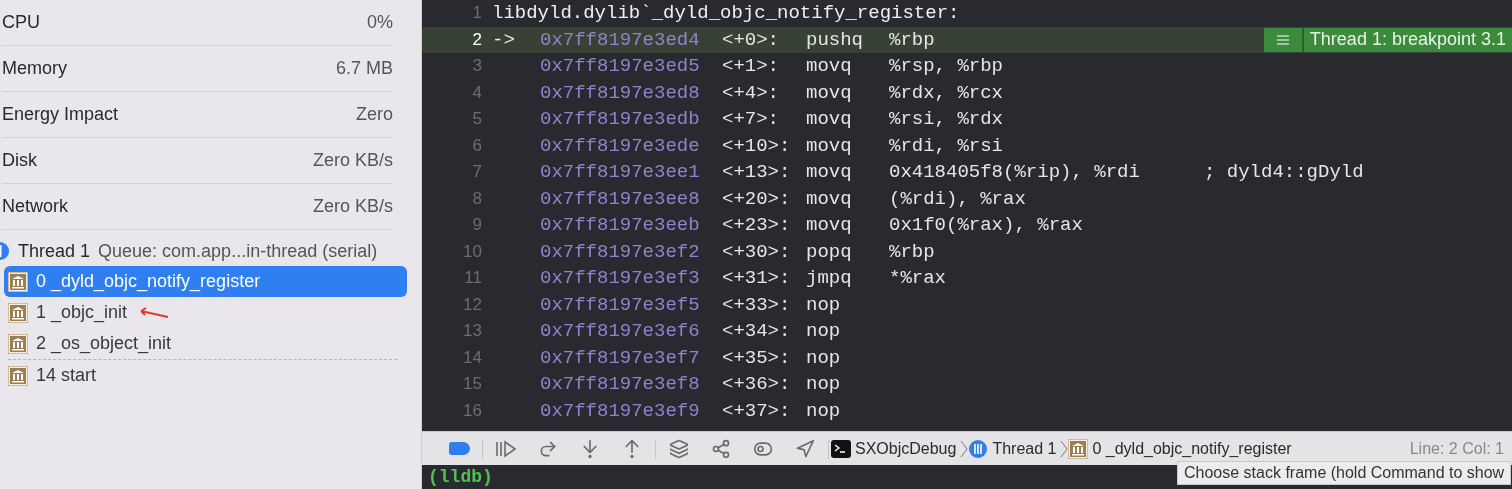  I want to click on gauge-label: Energy Impact, so click(60, 114).